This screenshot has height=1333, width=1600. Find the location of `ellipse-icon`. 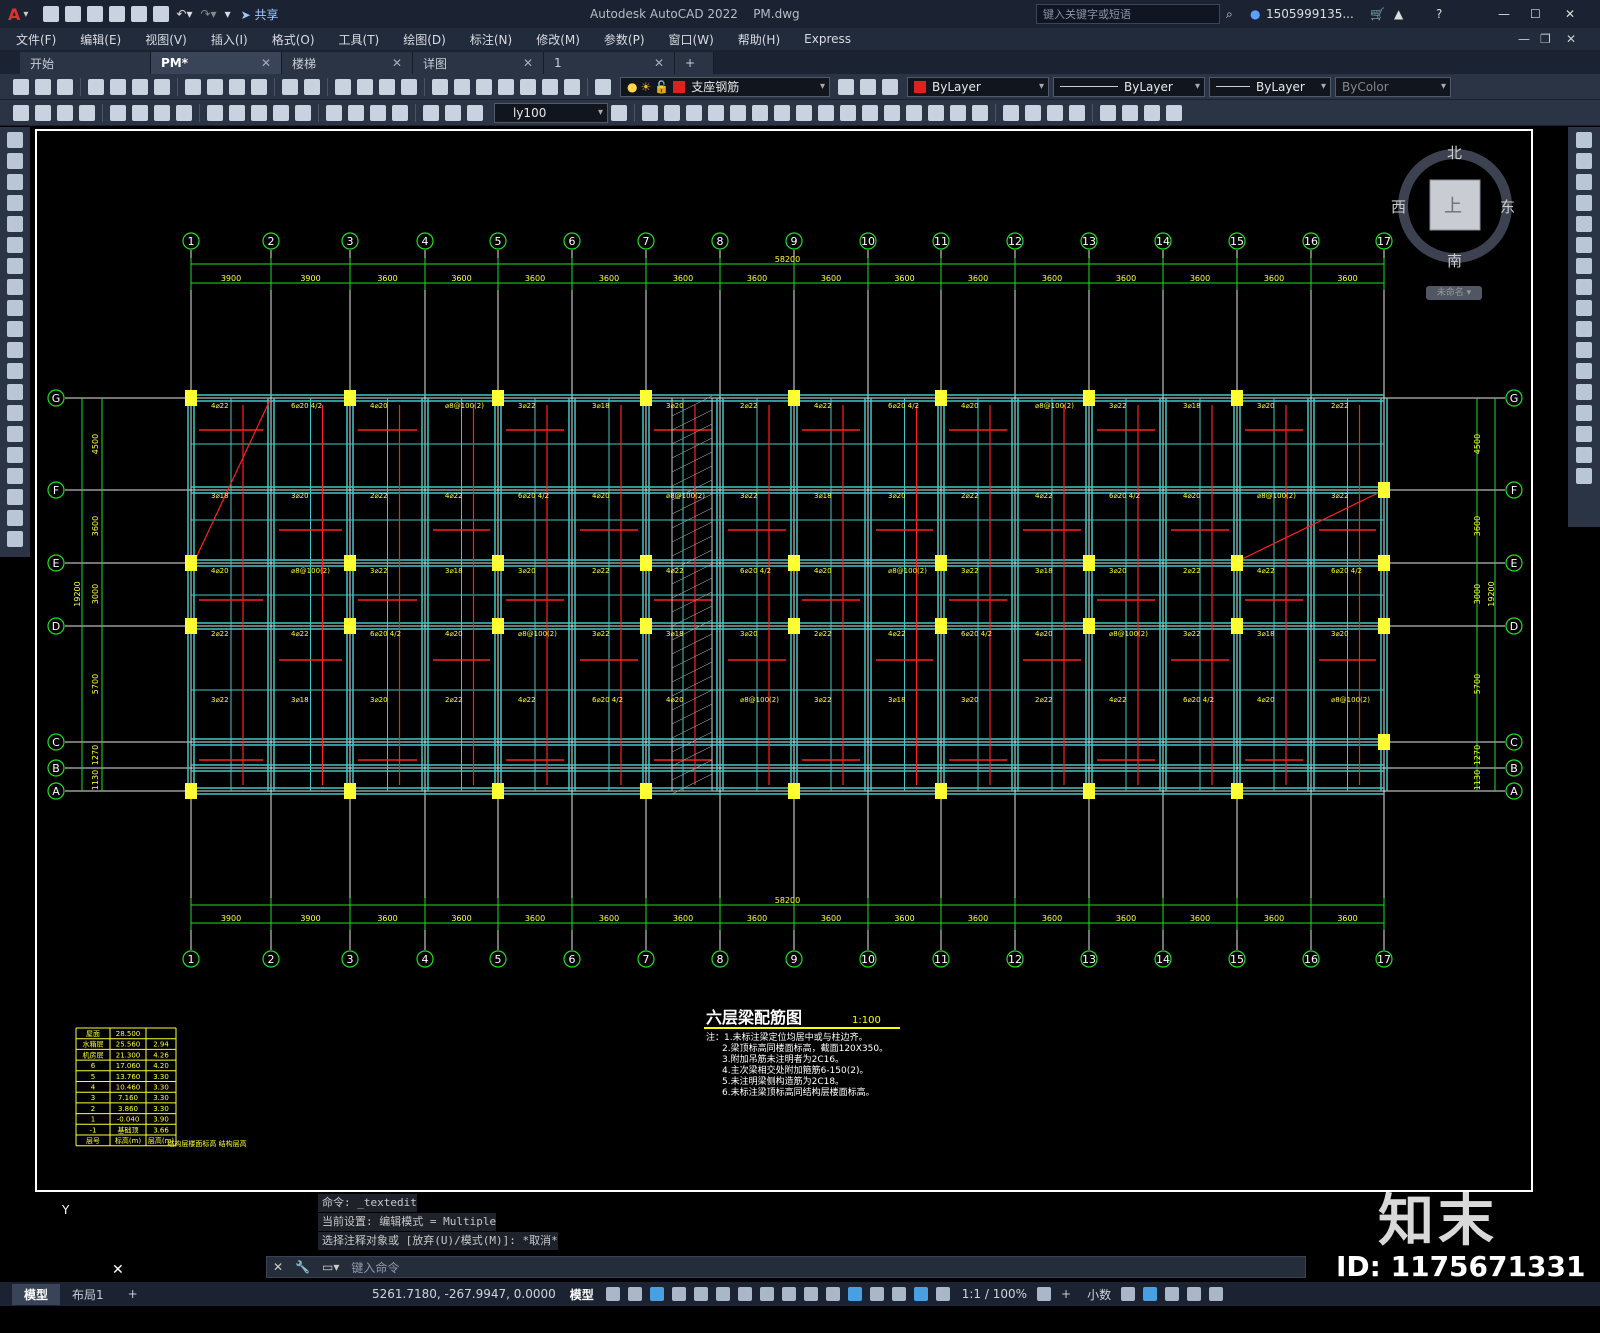

ellipse-icon is located at coordinates (15, 329).